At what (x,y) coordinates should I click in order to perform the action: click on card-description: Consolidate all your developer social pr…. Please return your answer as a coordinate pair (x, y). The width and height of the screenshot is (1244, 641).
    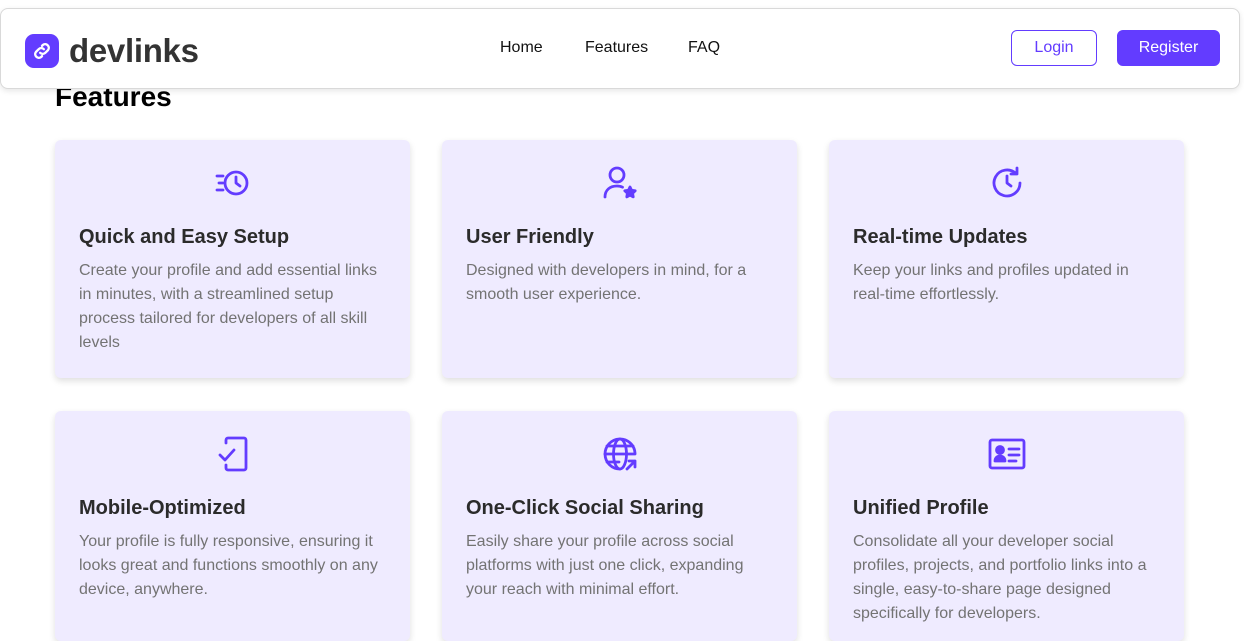
    Looking at the image, I should click on (1000, 577).